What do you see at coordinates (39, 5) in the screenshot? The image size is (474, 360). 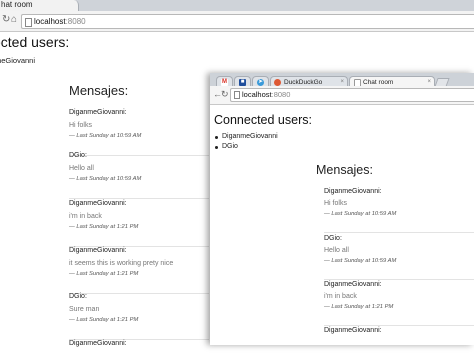 I see `back-tab-chat-room: hat room` at bounding box center [39, 5].